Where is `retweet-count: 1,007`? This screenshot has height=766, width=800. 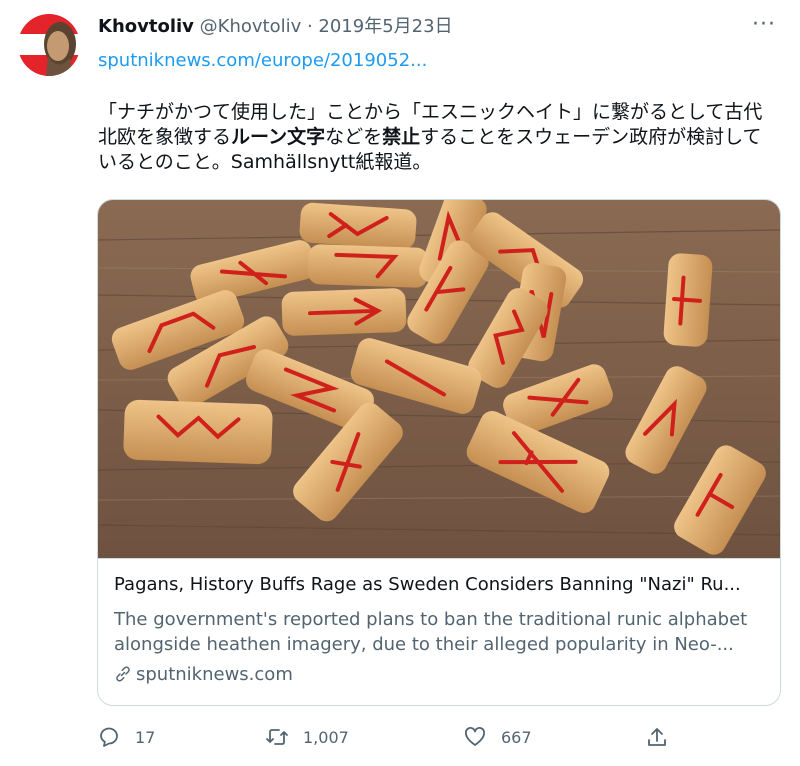 retweet-count: 1,007 is located at coordinates (326, 737).